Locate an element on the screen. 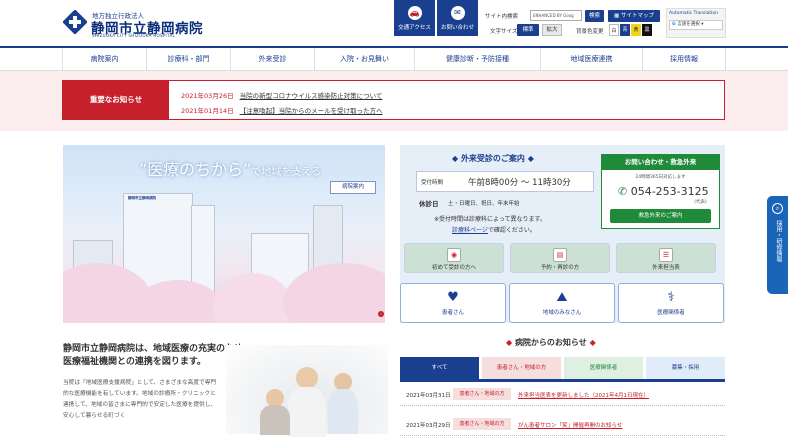  audience-medical-button: ⚕ 医療関係者 is located at coordinates (671, 303).